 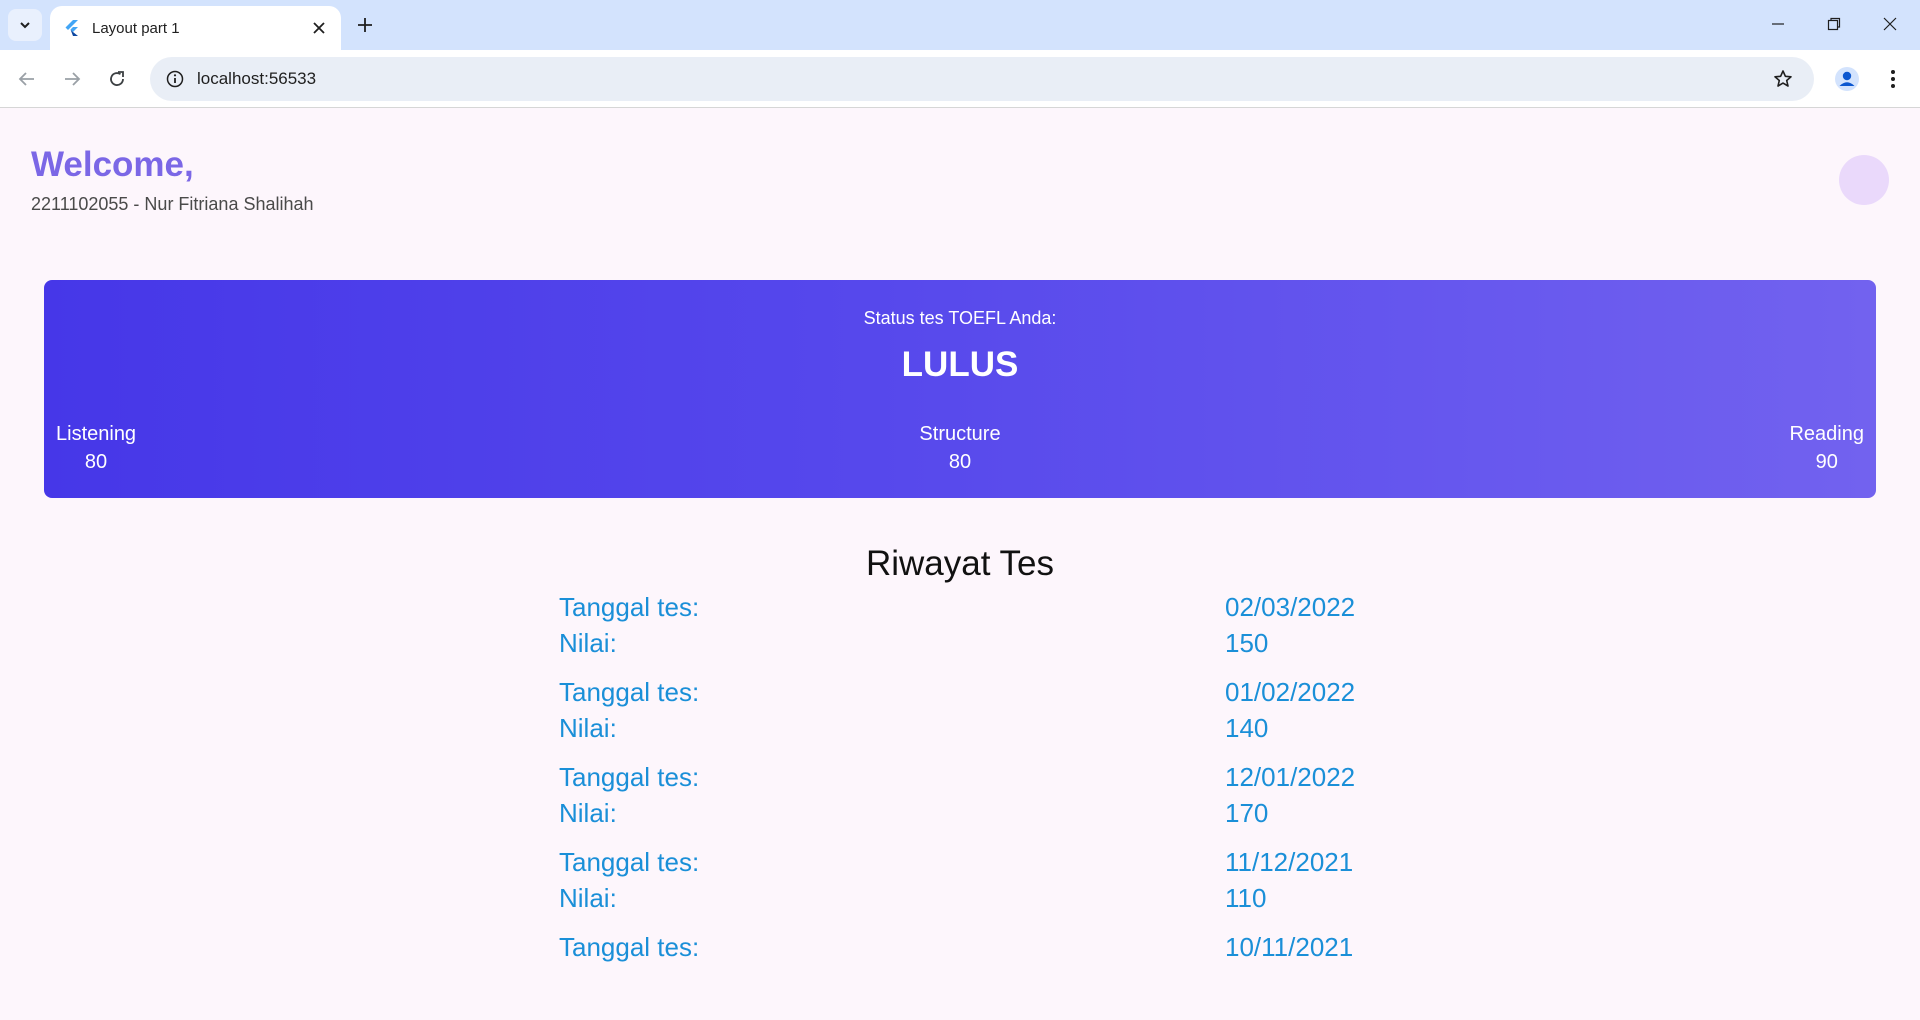 What do you see at coordinates (1290, 777) in the screenshot?
I see `date-value: 12/01/2022` at bounding box center [1290, 777].